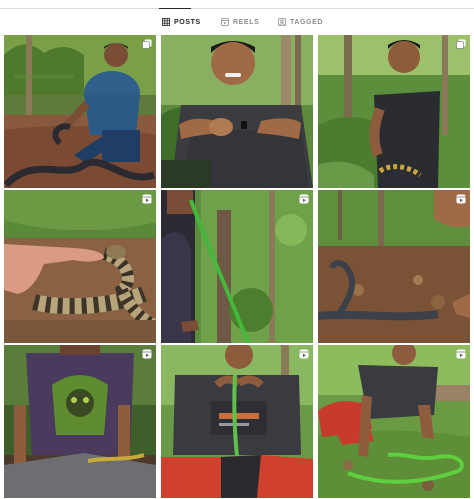  I want to click on tab-reels-label: REELS, so click(246, 22).